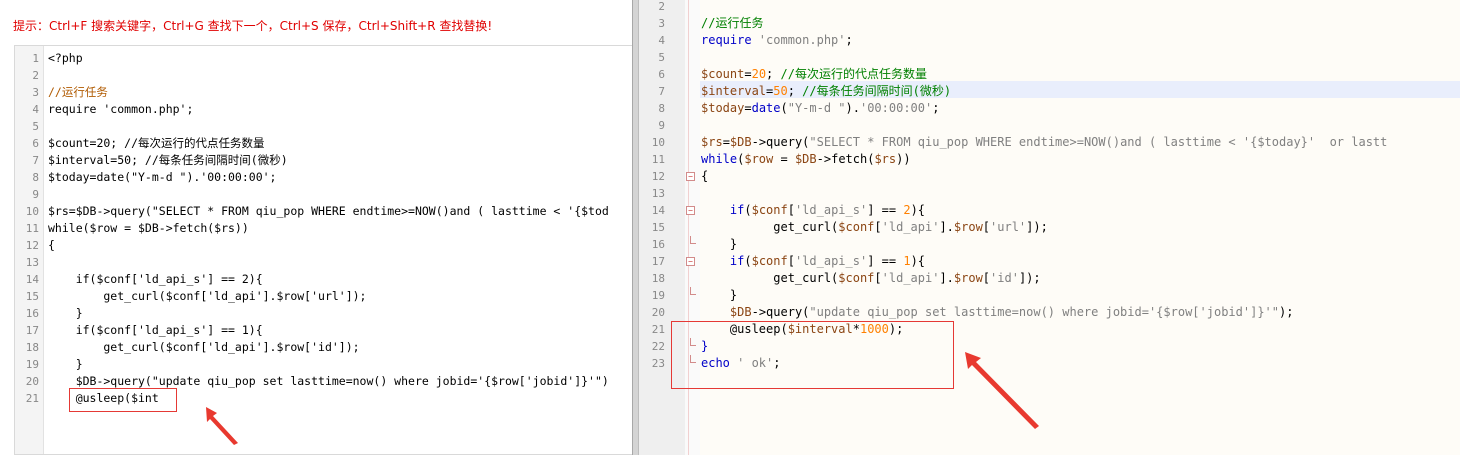 The image size is (1460, 455). What do you see at coordinates (65, 58) in the screenshot?
I see `code-text: <?php` at bounding box center [65, 58].